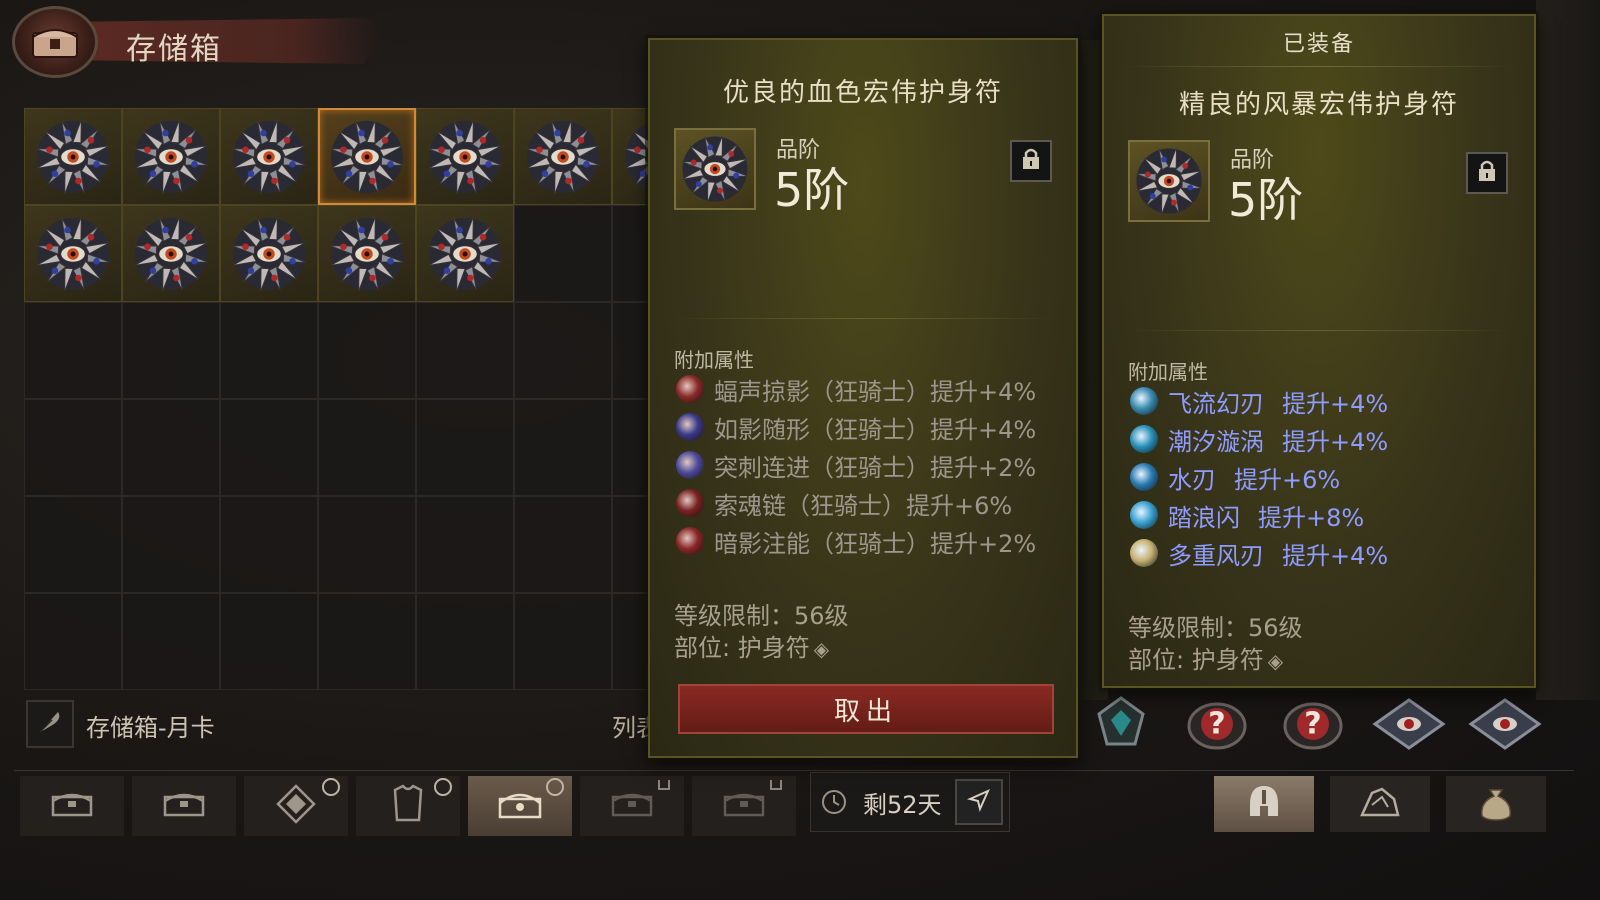 The image size is (1600, 900). Describe the element at coordinates (902, 805) in the screenshot. I see `remaining-days: 剩52天` at that location.